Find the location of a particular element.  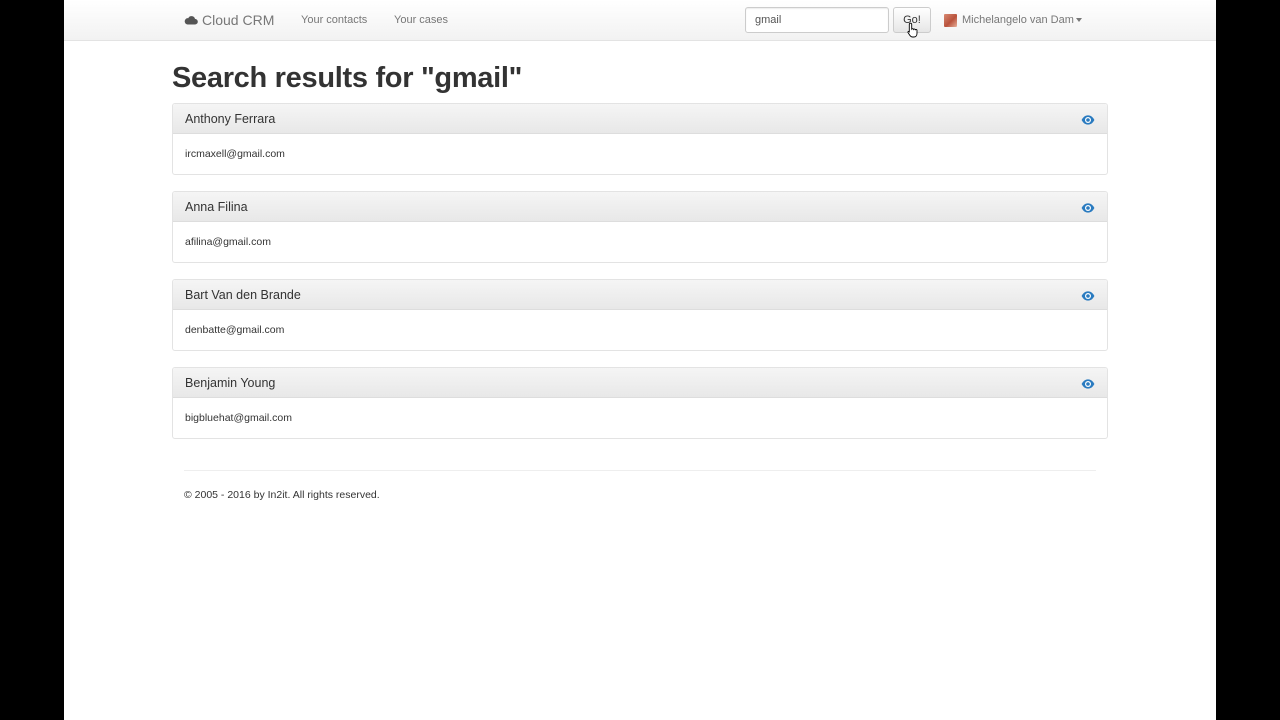

nav-link-contacts: Your contacts is located at coordinates (334, 20).